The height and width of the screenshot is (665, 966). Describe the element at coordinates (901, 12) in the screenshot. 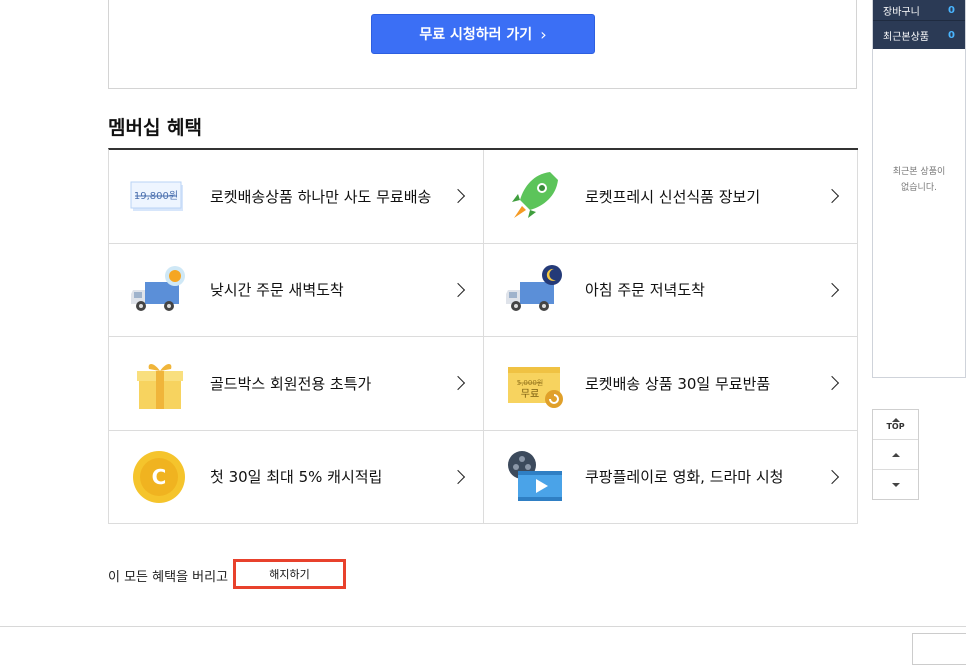

I see `cart-label: 장바구니` at that location.